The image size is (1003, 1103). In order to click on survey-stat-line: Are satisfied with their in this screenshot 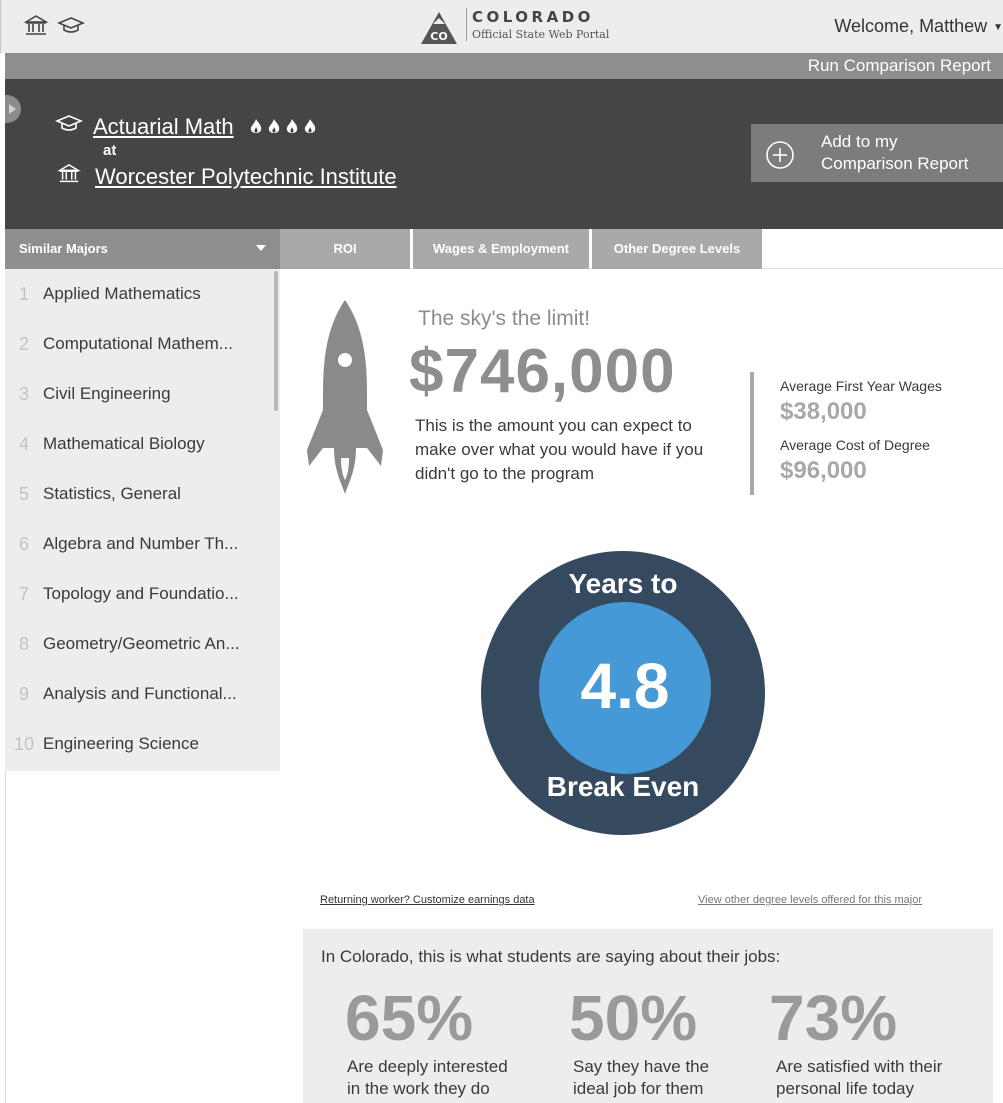, I will do `click(859, 1066)`.